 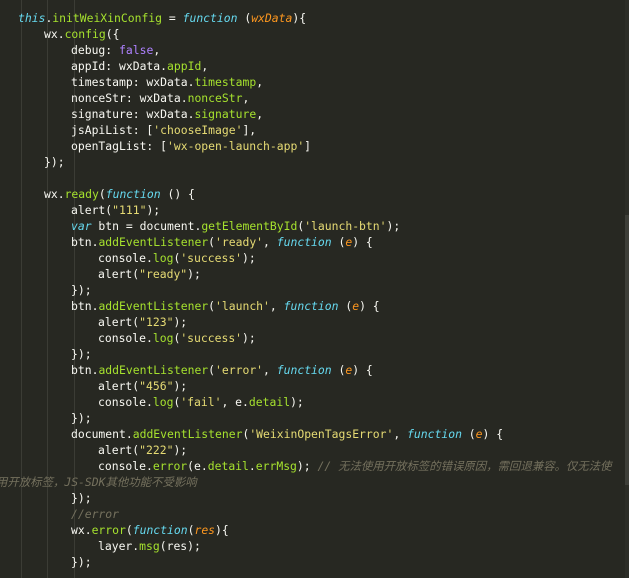 What do you see at coordinates (314, 82) in the screenshot?
I see `code-line: timestamp: wxData.timestamp,` at bounding box center [314, 82].